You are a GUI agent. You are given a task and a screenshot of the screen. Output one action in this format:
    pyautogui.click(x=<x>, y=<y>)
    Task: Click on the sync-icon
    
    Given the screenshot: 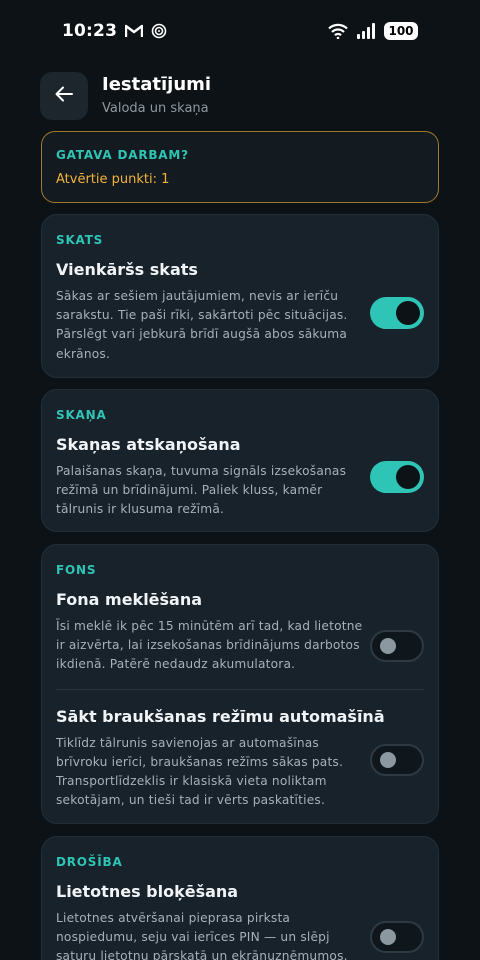 What is the action you would take?
    pyautogui.click(x=159, y=31)
    